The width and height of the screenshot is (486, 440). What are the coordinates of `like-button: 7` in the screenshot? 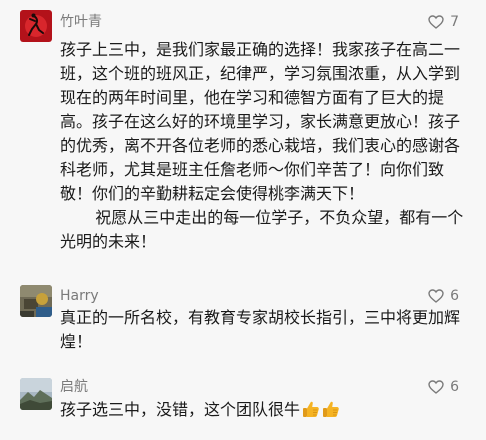 It's located at (443, 22).